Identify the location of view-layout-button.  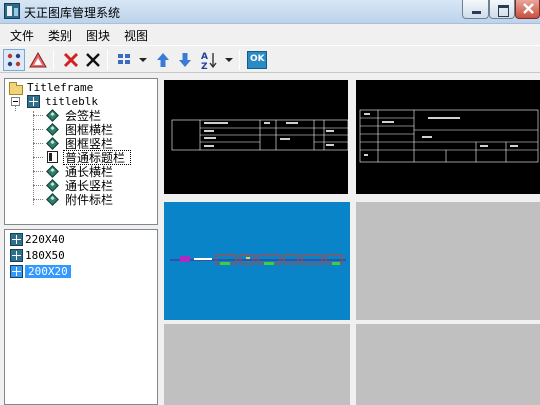
(125, 60).